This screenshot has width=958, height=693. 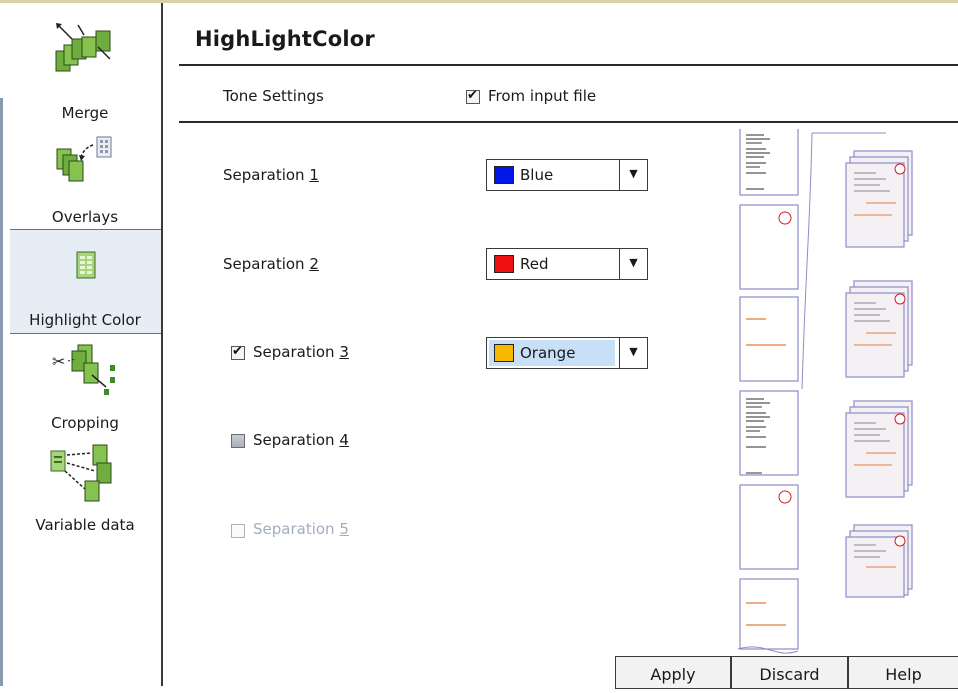 What do you see at coordinates (903, 672) in the screenshot?
I see `help-button: Help` at bounding box center [903, 672].